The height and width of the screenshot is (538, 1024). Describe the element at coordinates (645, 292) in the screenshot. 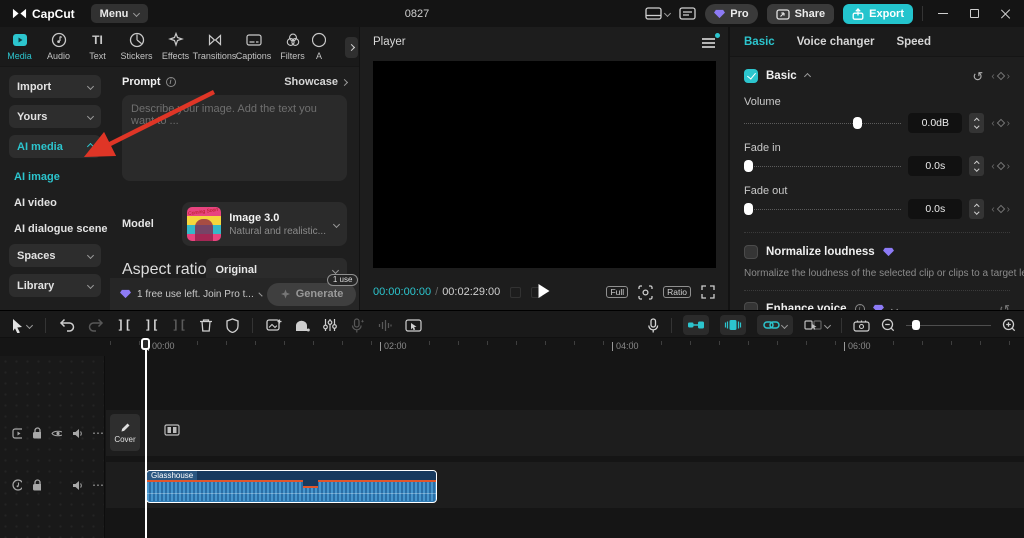

I see `focus-icon` at that location.